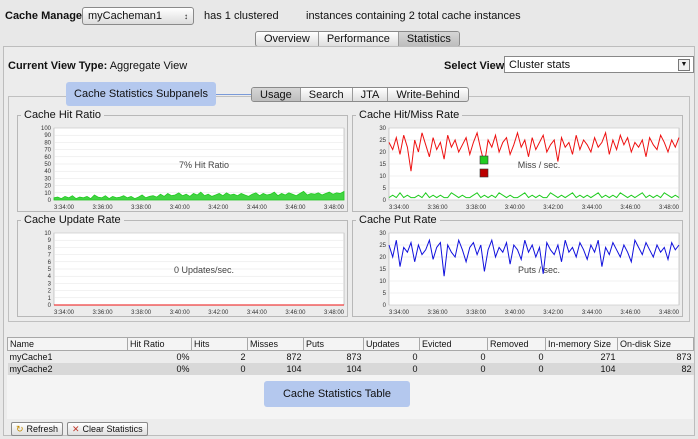 The image size is (698, 439). I want to click on y-tick-label: 8, so click(50, 248).